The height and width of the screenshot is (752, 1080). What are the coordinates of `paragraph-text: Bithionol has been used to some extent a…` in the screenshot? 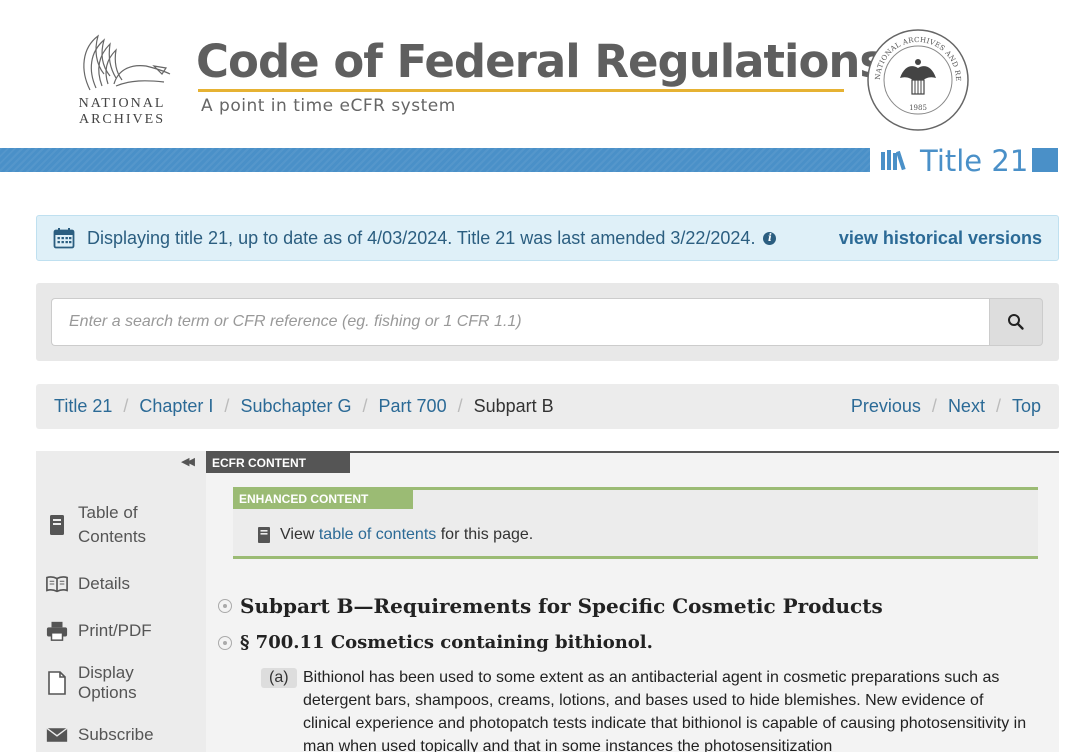 It's located at (665, 710).